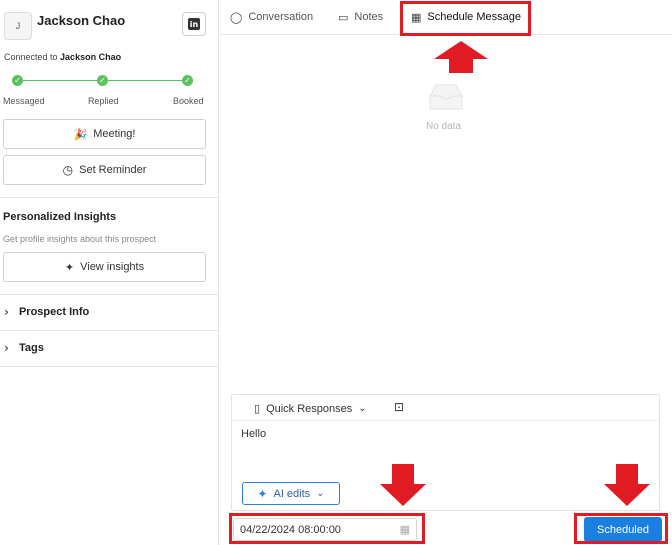 The image size is (672, 545). What do you see at coordinates (68, 170) in the screenshot?
I see `clock-icon: ◷` at bounding box center [68, 170].